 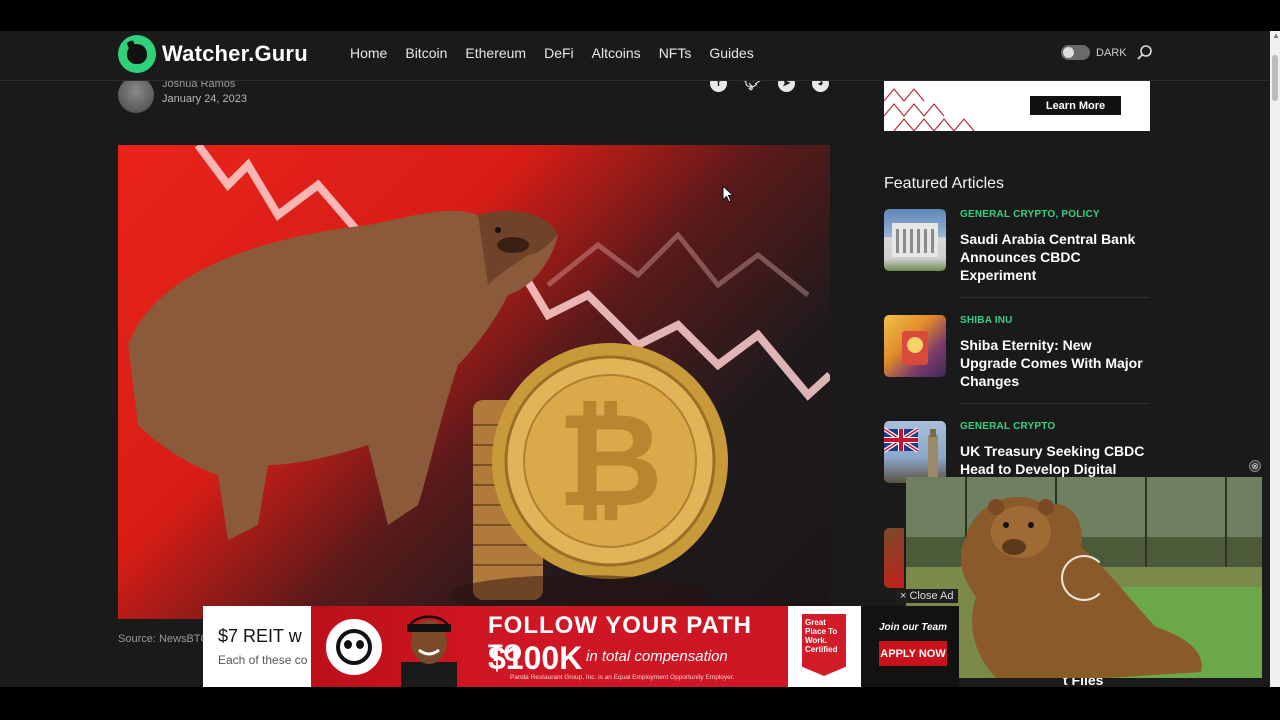 What do you see at coordinates (354, 647) in the screenshot?
I see `panda-express-logo-icon` at bounding box center [354, 647].